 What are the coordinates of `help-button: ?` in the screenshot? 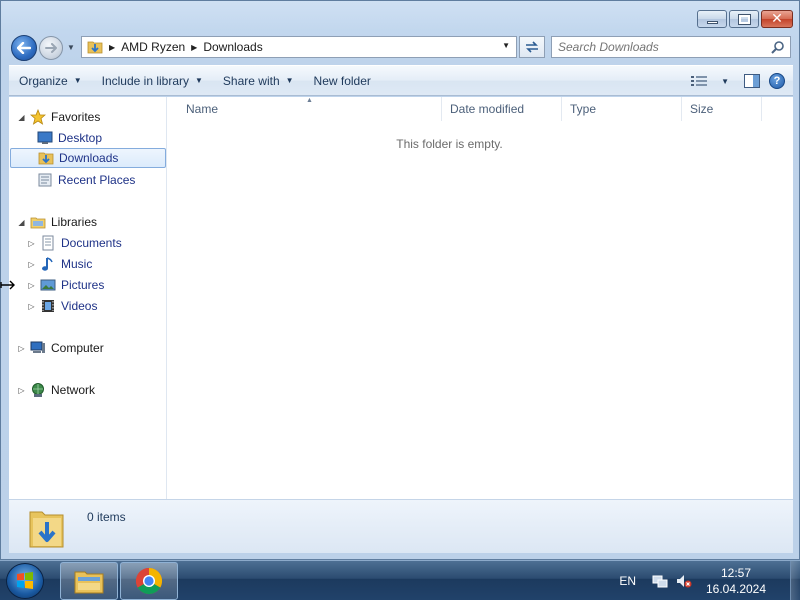 It's located at (777, 81).